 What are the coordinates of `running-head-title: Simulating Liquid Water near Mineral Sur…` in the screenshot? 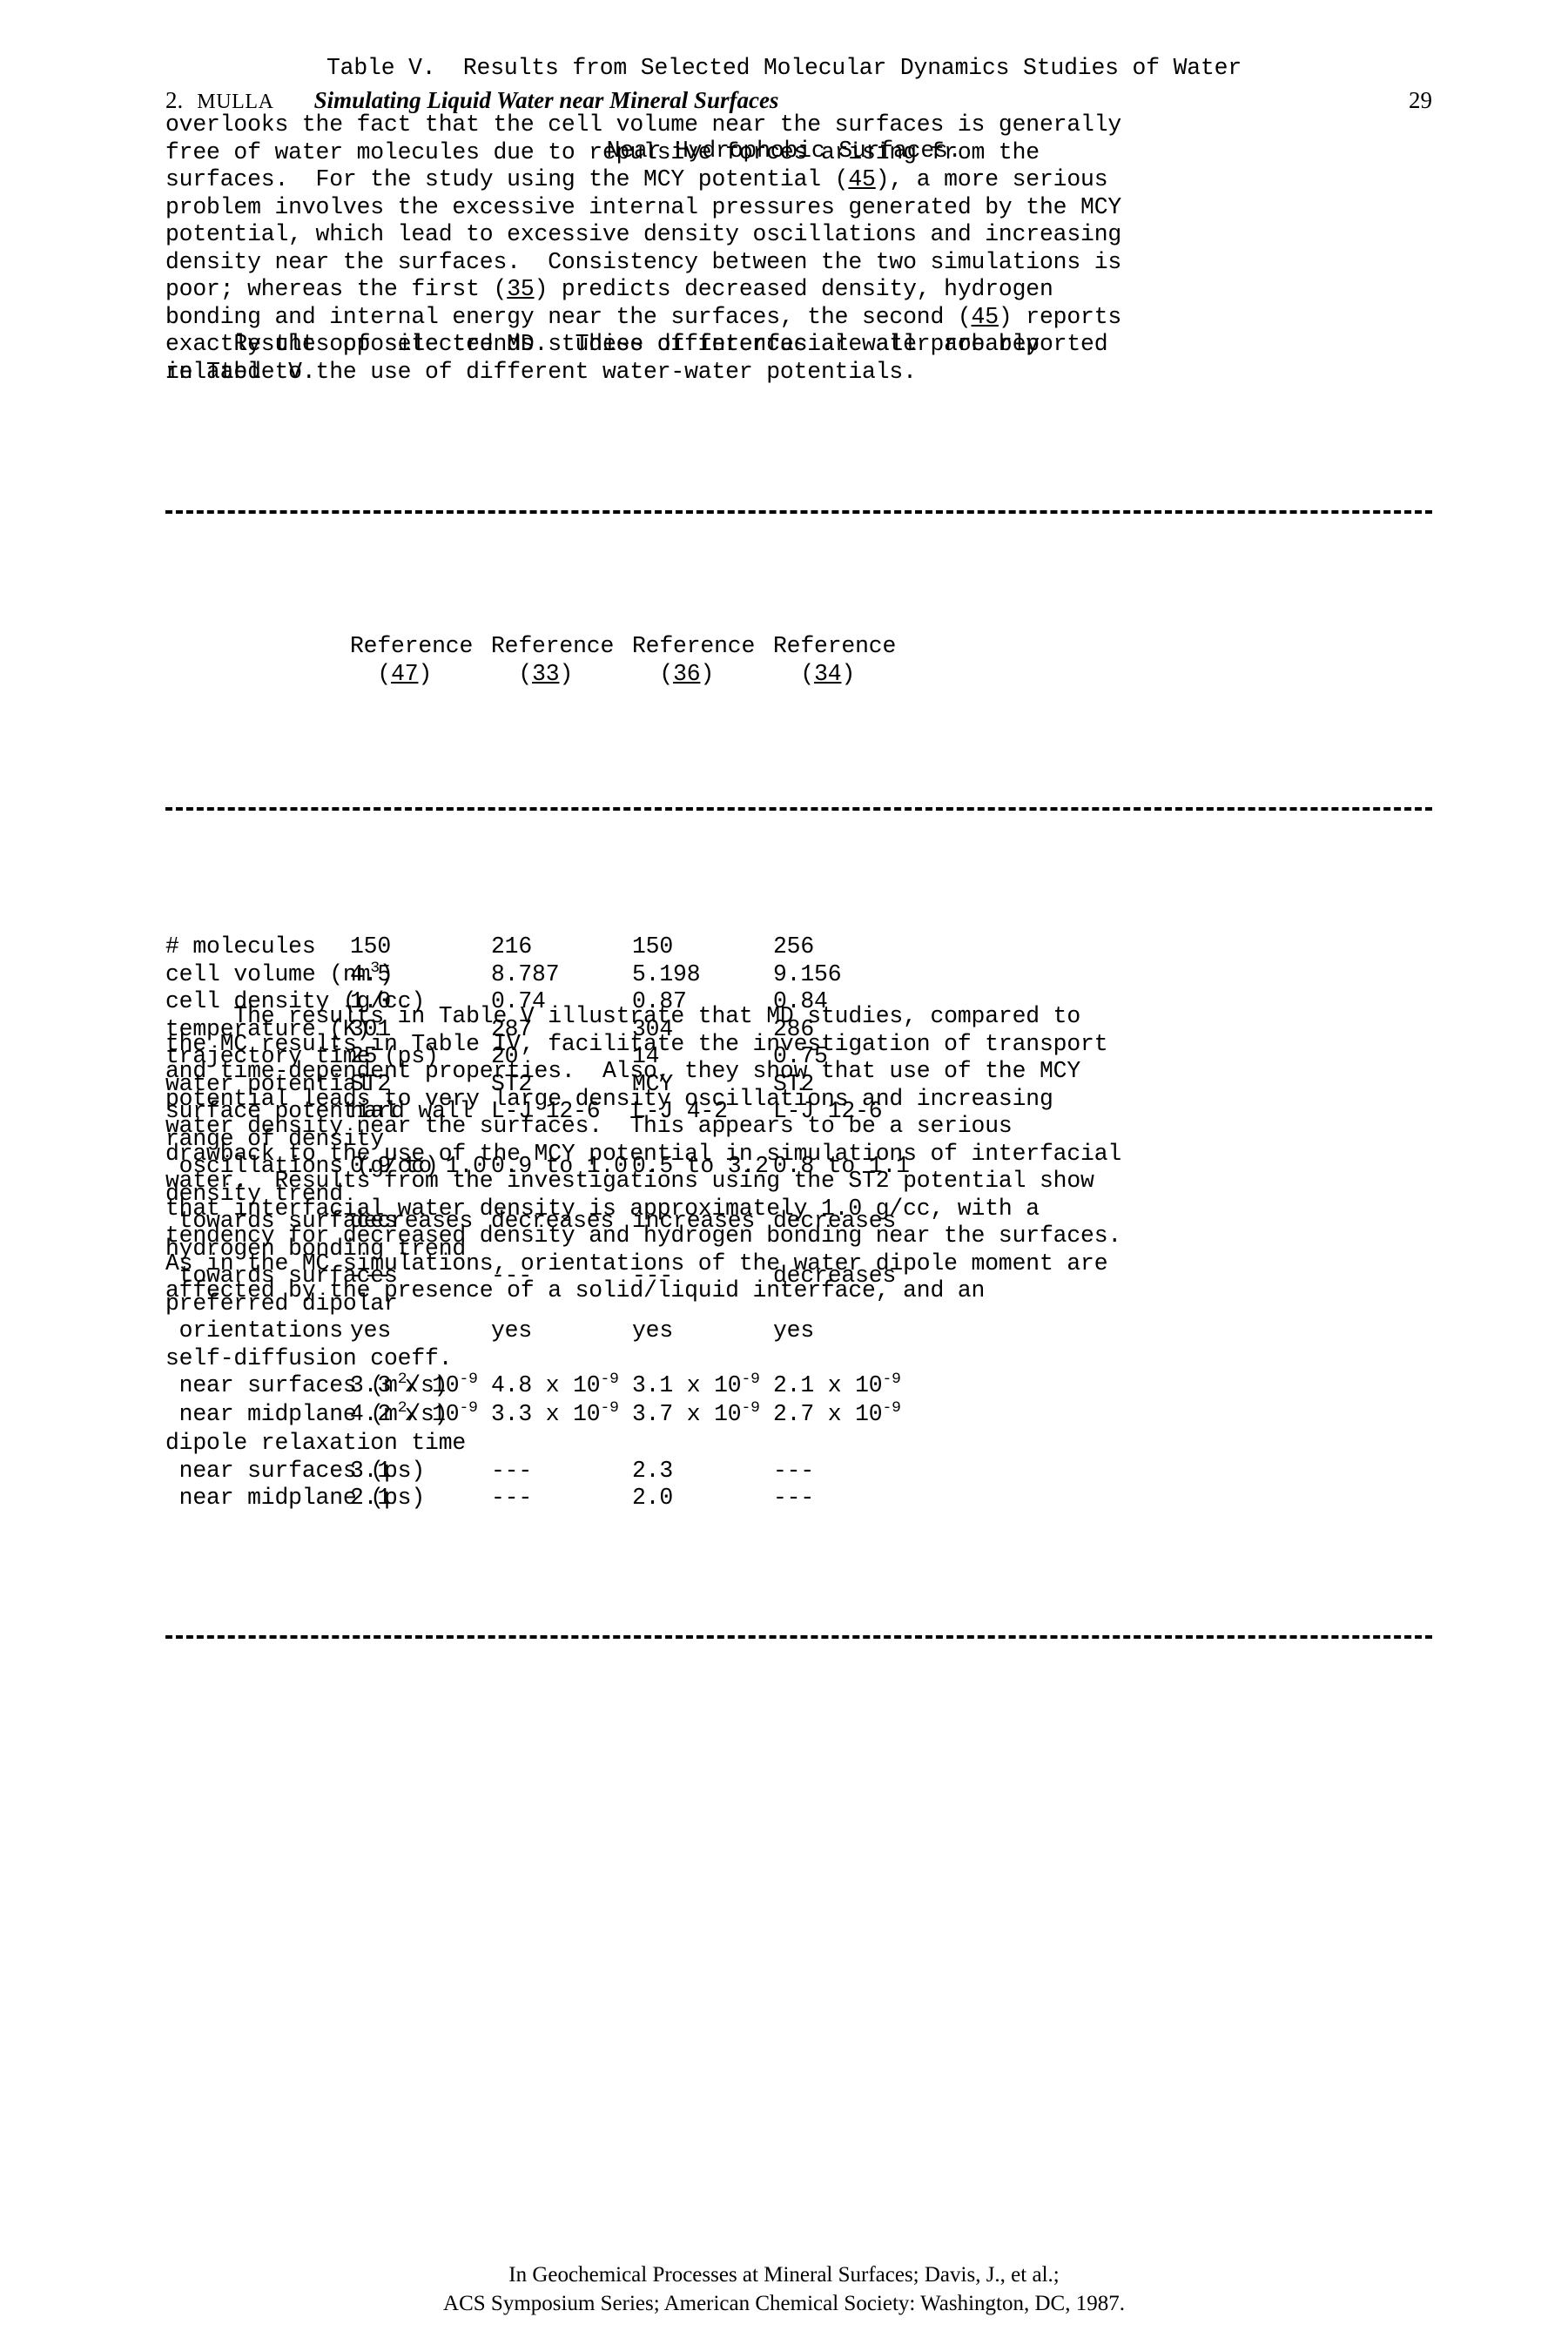 It's located at (546, 100).